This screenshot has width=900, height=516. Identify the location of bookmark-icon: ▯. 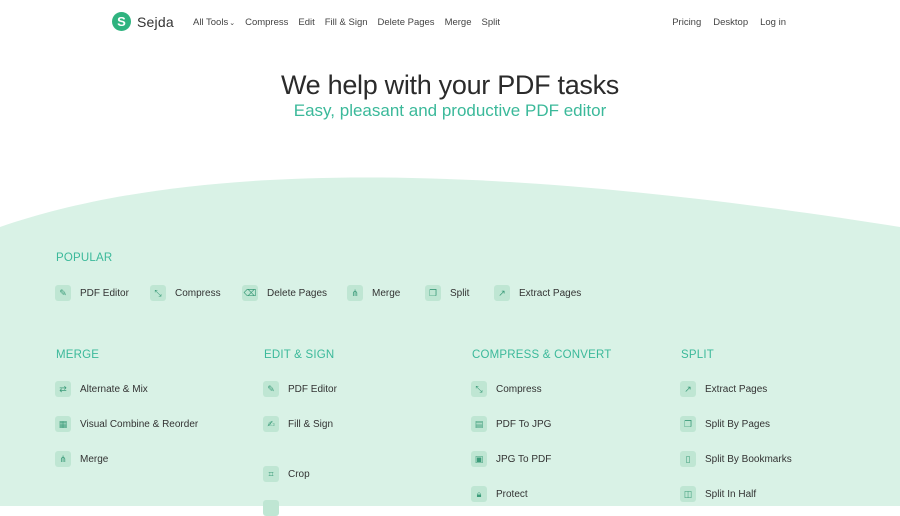
(688, 459).